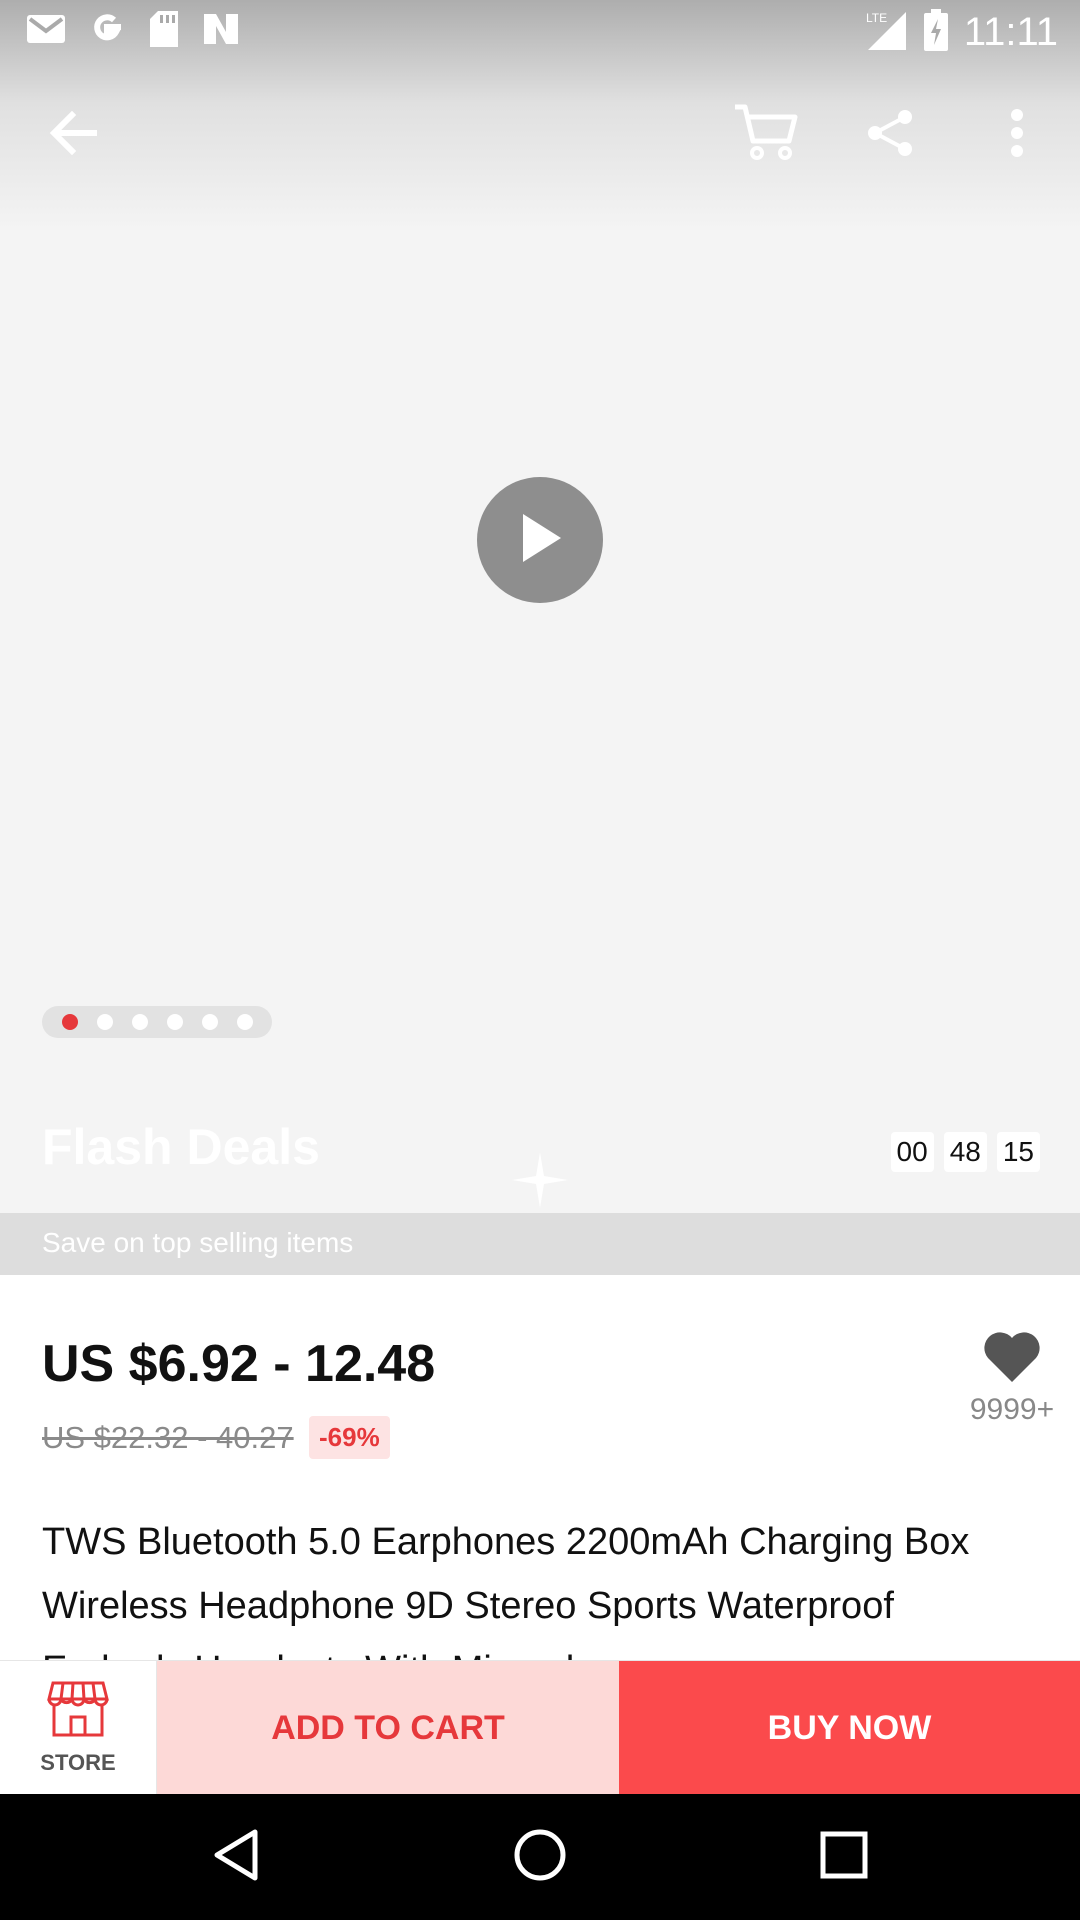 This screenshot has width=1080, height=1920. I want to click on battery-icon, so click(935, 32).